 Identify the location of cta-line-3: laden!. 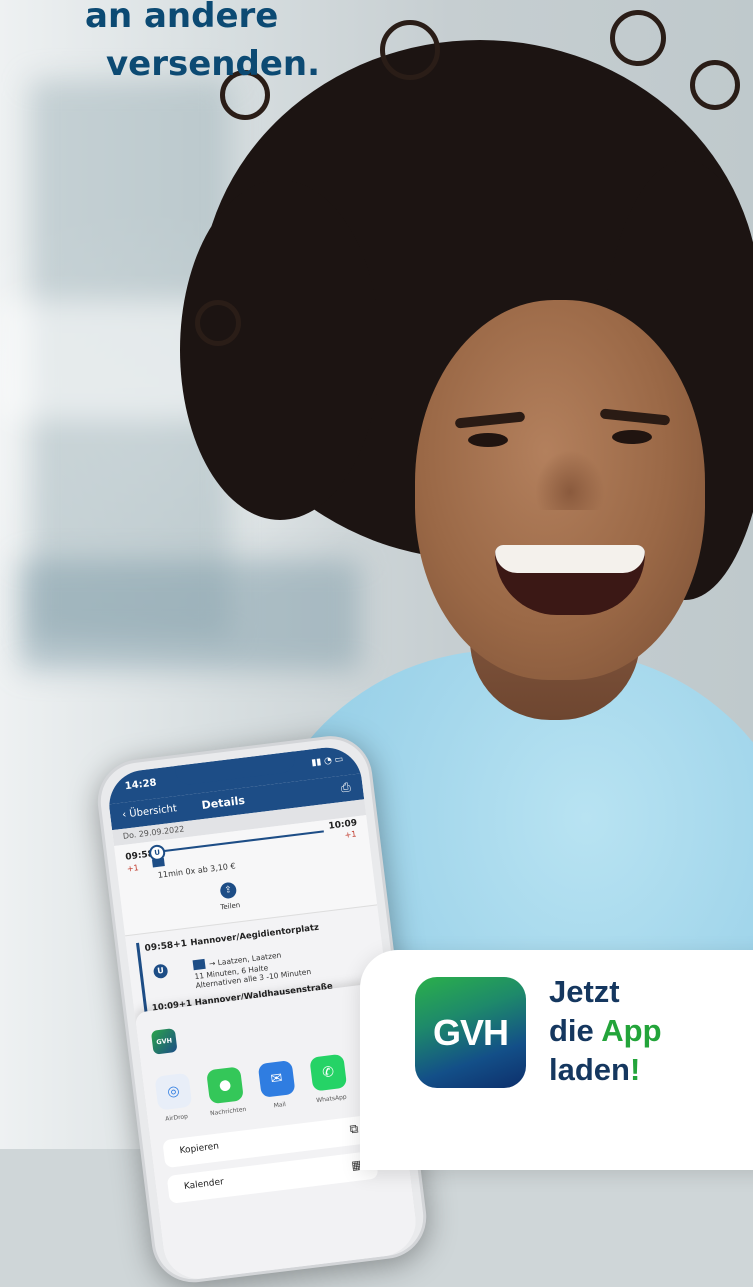
(605, 1069).